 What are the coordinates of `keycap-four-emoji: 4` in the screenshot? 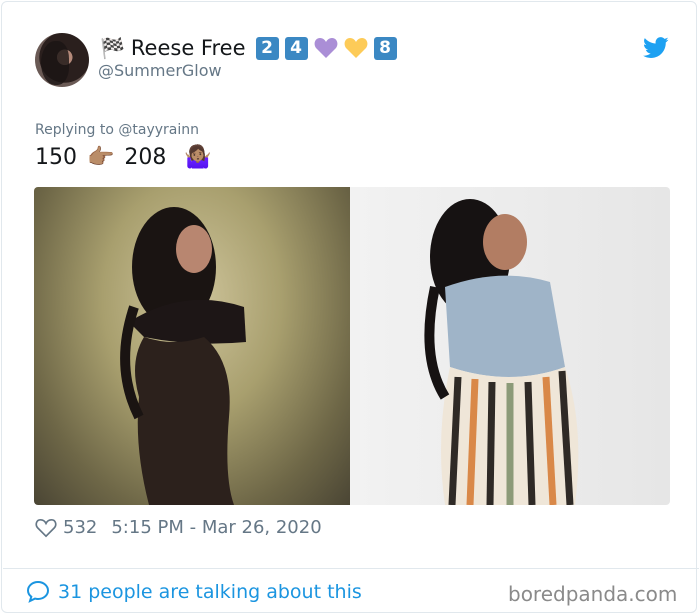 It's located at (296, 48).